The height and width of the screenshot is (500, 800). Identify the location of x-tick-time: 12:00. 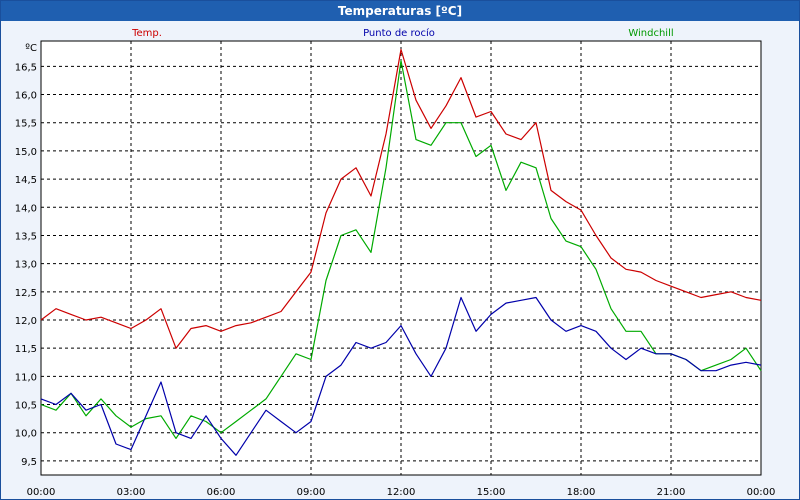
(401, 492).